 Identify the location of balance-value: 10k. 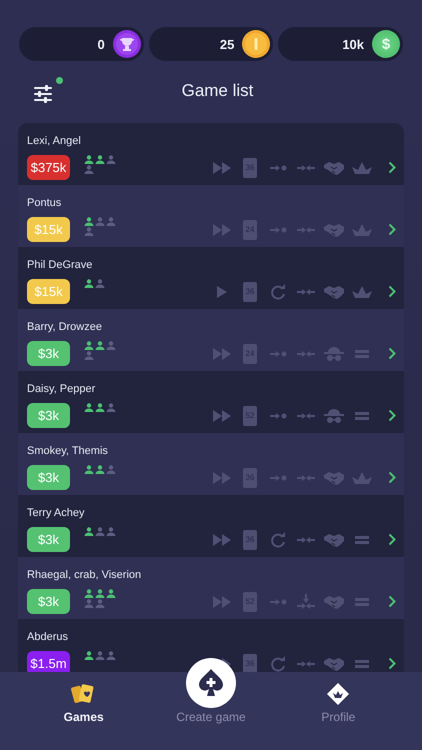
(353, 44).